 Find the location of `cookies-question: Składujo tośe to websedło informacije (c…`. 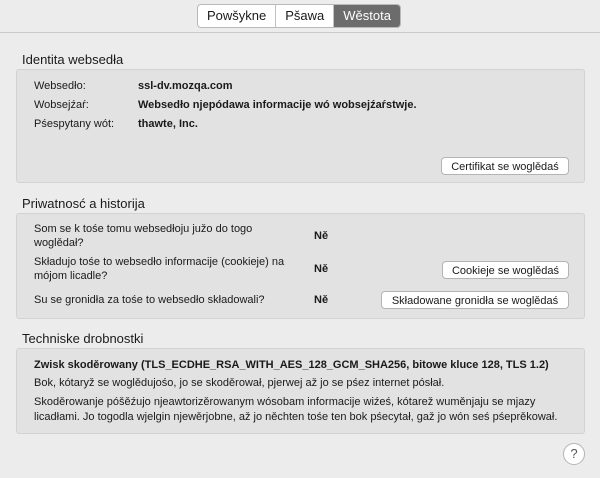

cookies-question: Składujo tośe to websedło informacije (c… is located at coordinates (159, 269).